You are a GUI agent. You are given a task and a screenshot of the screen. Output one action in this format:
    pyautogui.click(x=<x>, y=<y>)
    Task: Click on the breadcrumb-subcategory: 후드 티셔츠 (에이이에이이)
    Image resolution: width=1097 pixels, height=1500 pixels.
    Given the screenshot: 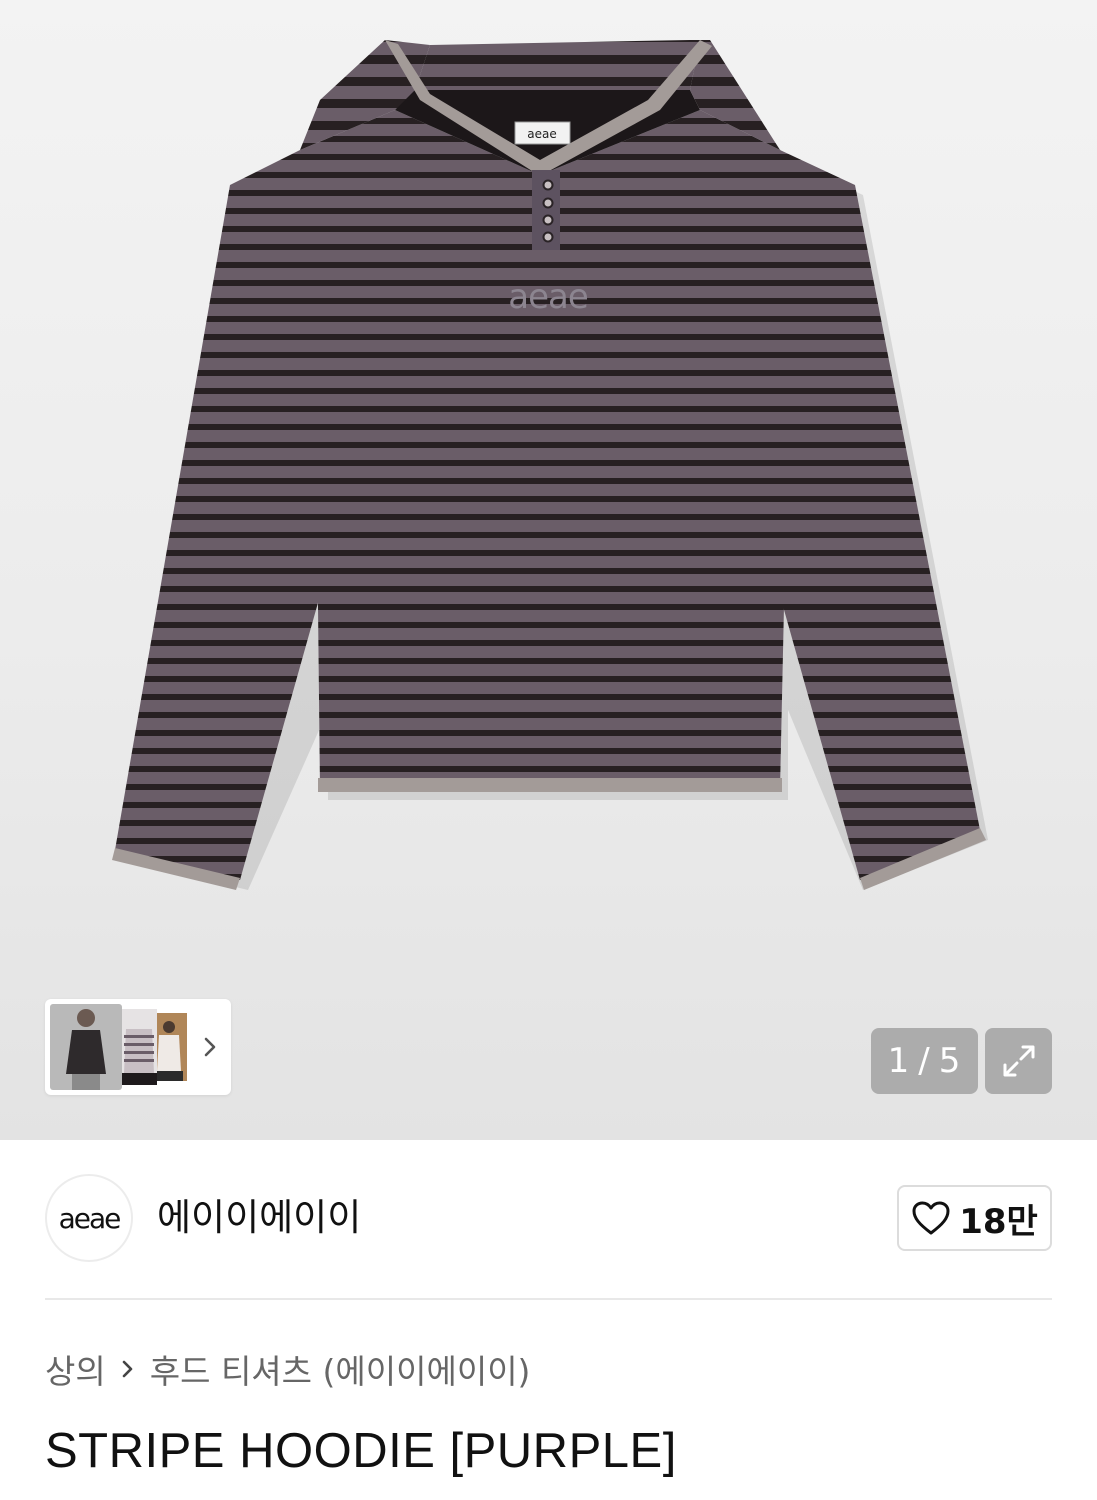 What is the action you would take?
    pyautogui.click(x=340, y=1369)
    